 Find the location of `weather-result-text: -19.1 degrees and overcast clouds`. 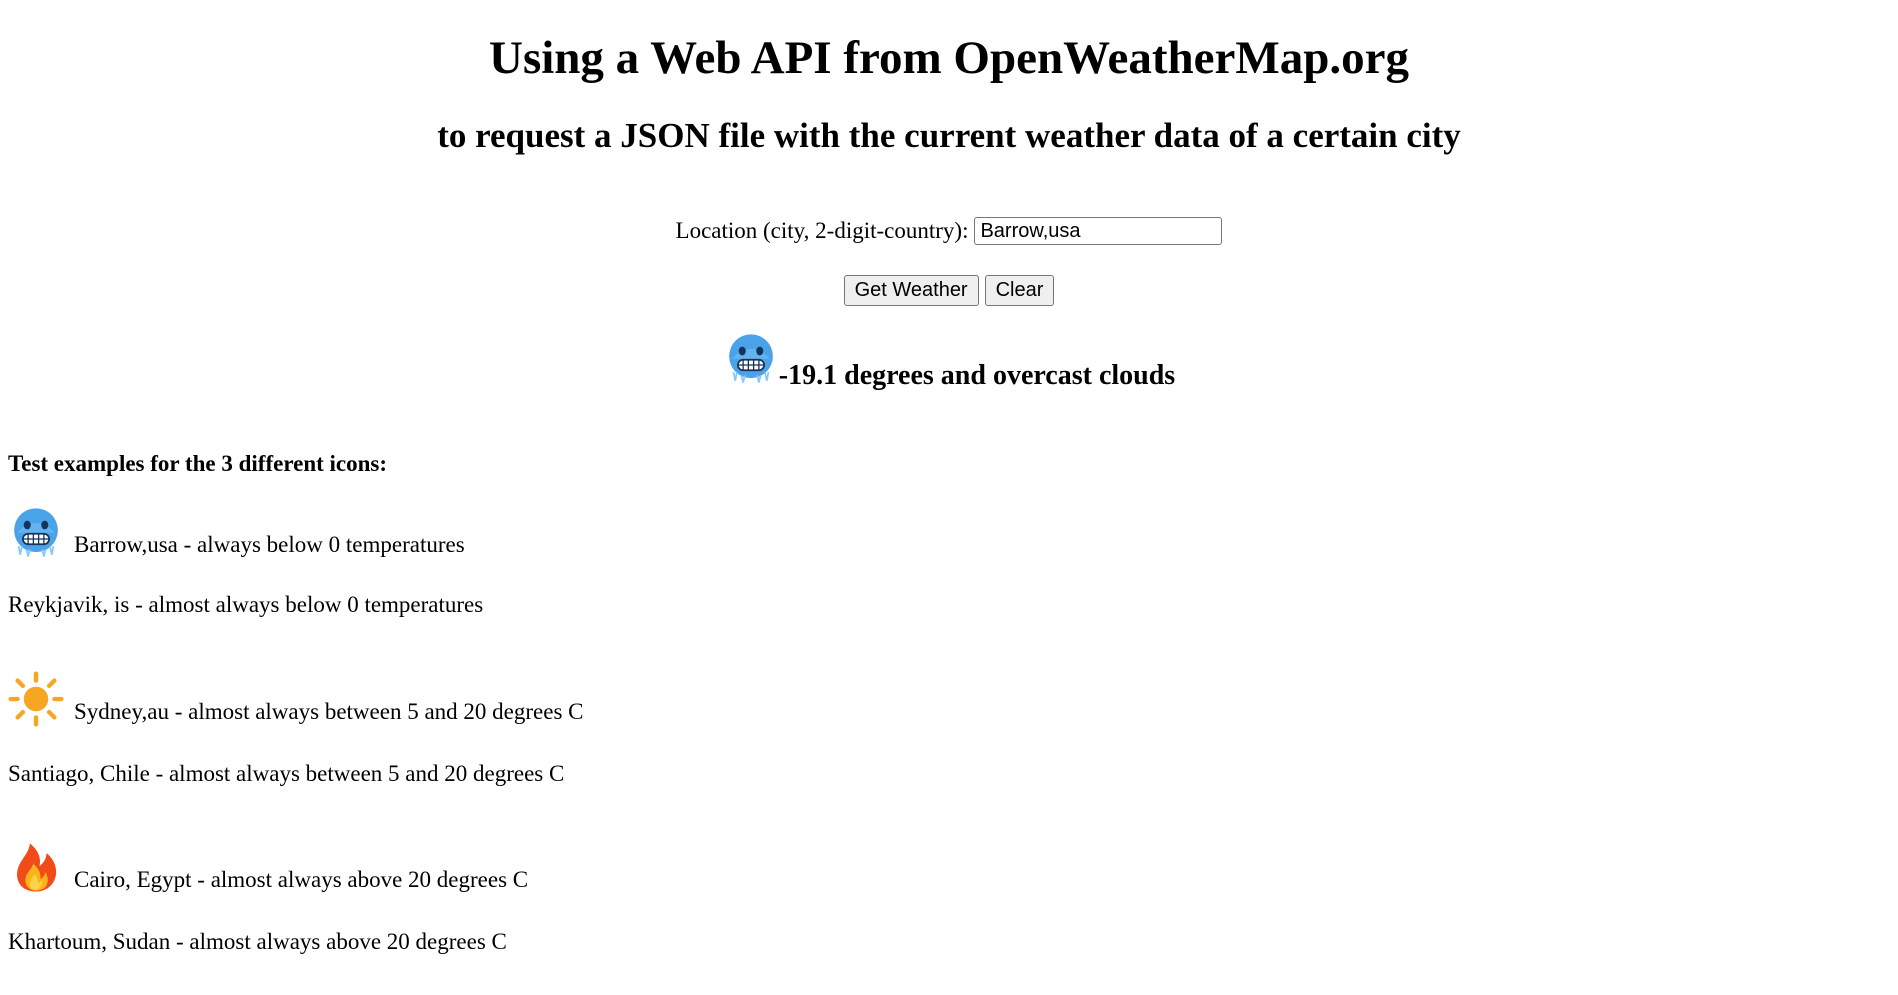

weather-result-text: -19.1 degrees and overcast clouds is located at coordinates (977, 375).